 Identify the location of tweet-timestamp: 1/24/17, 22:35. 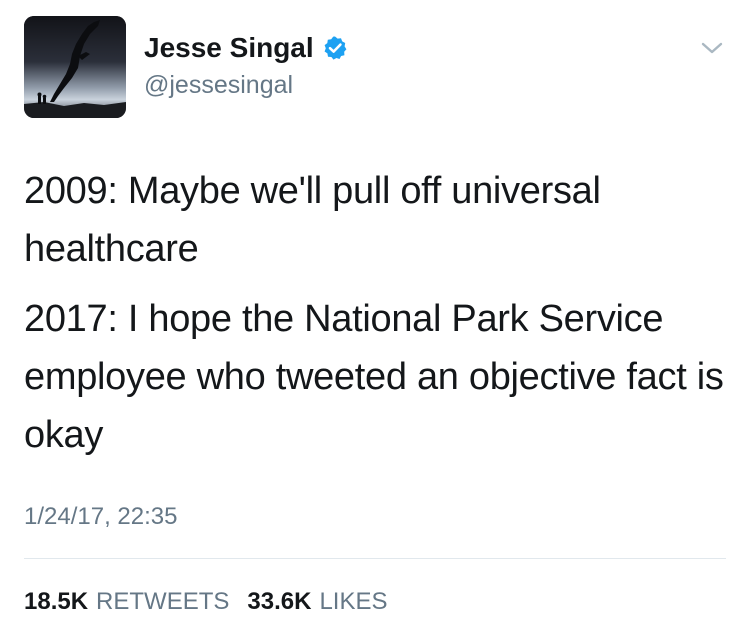
(100, 517).